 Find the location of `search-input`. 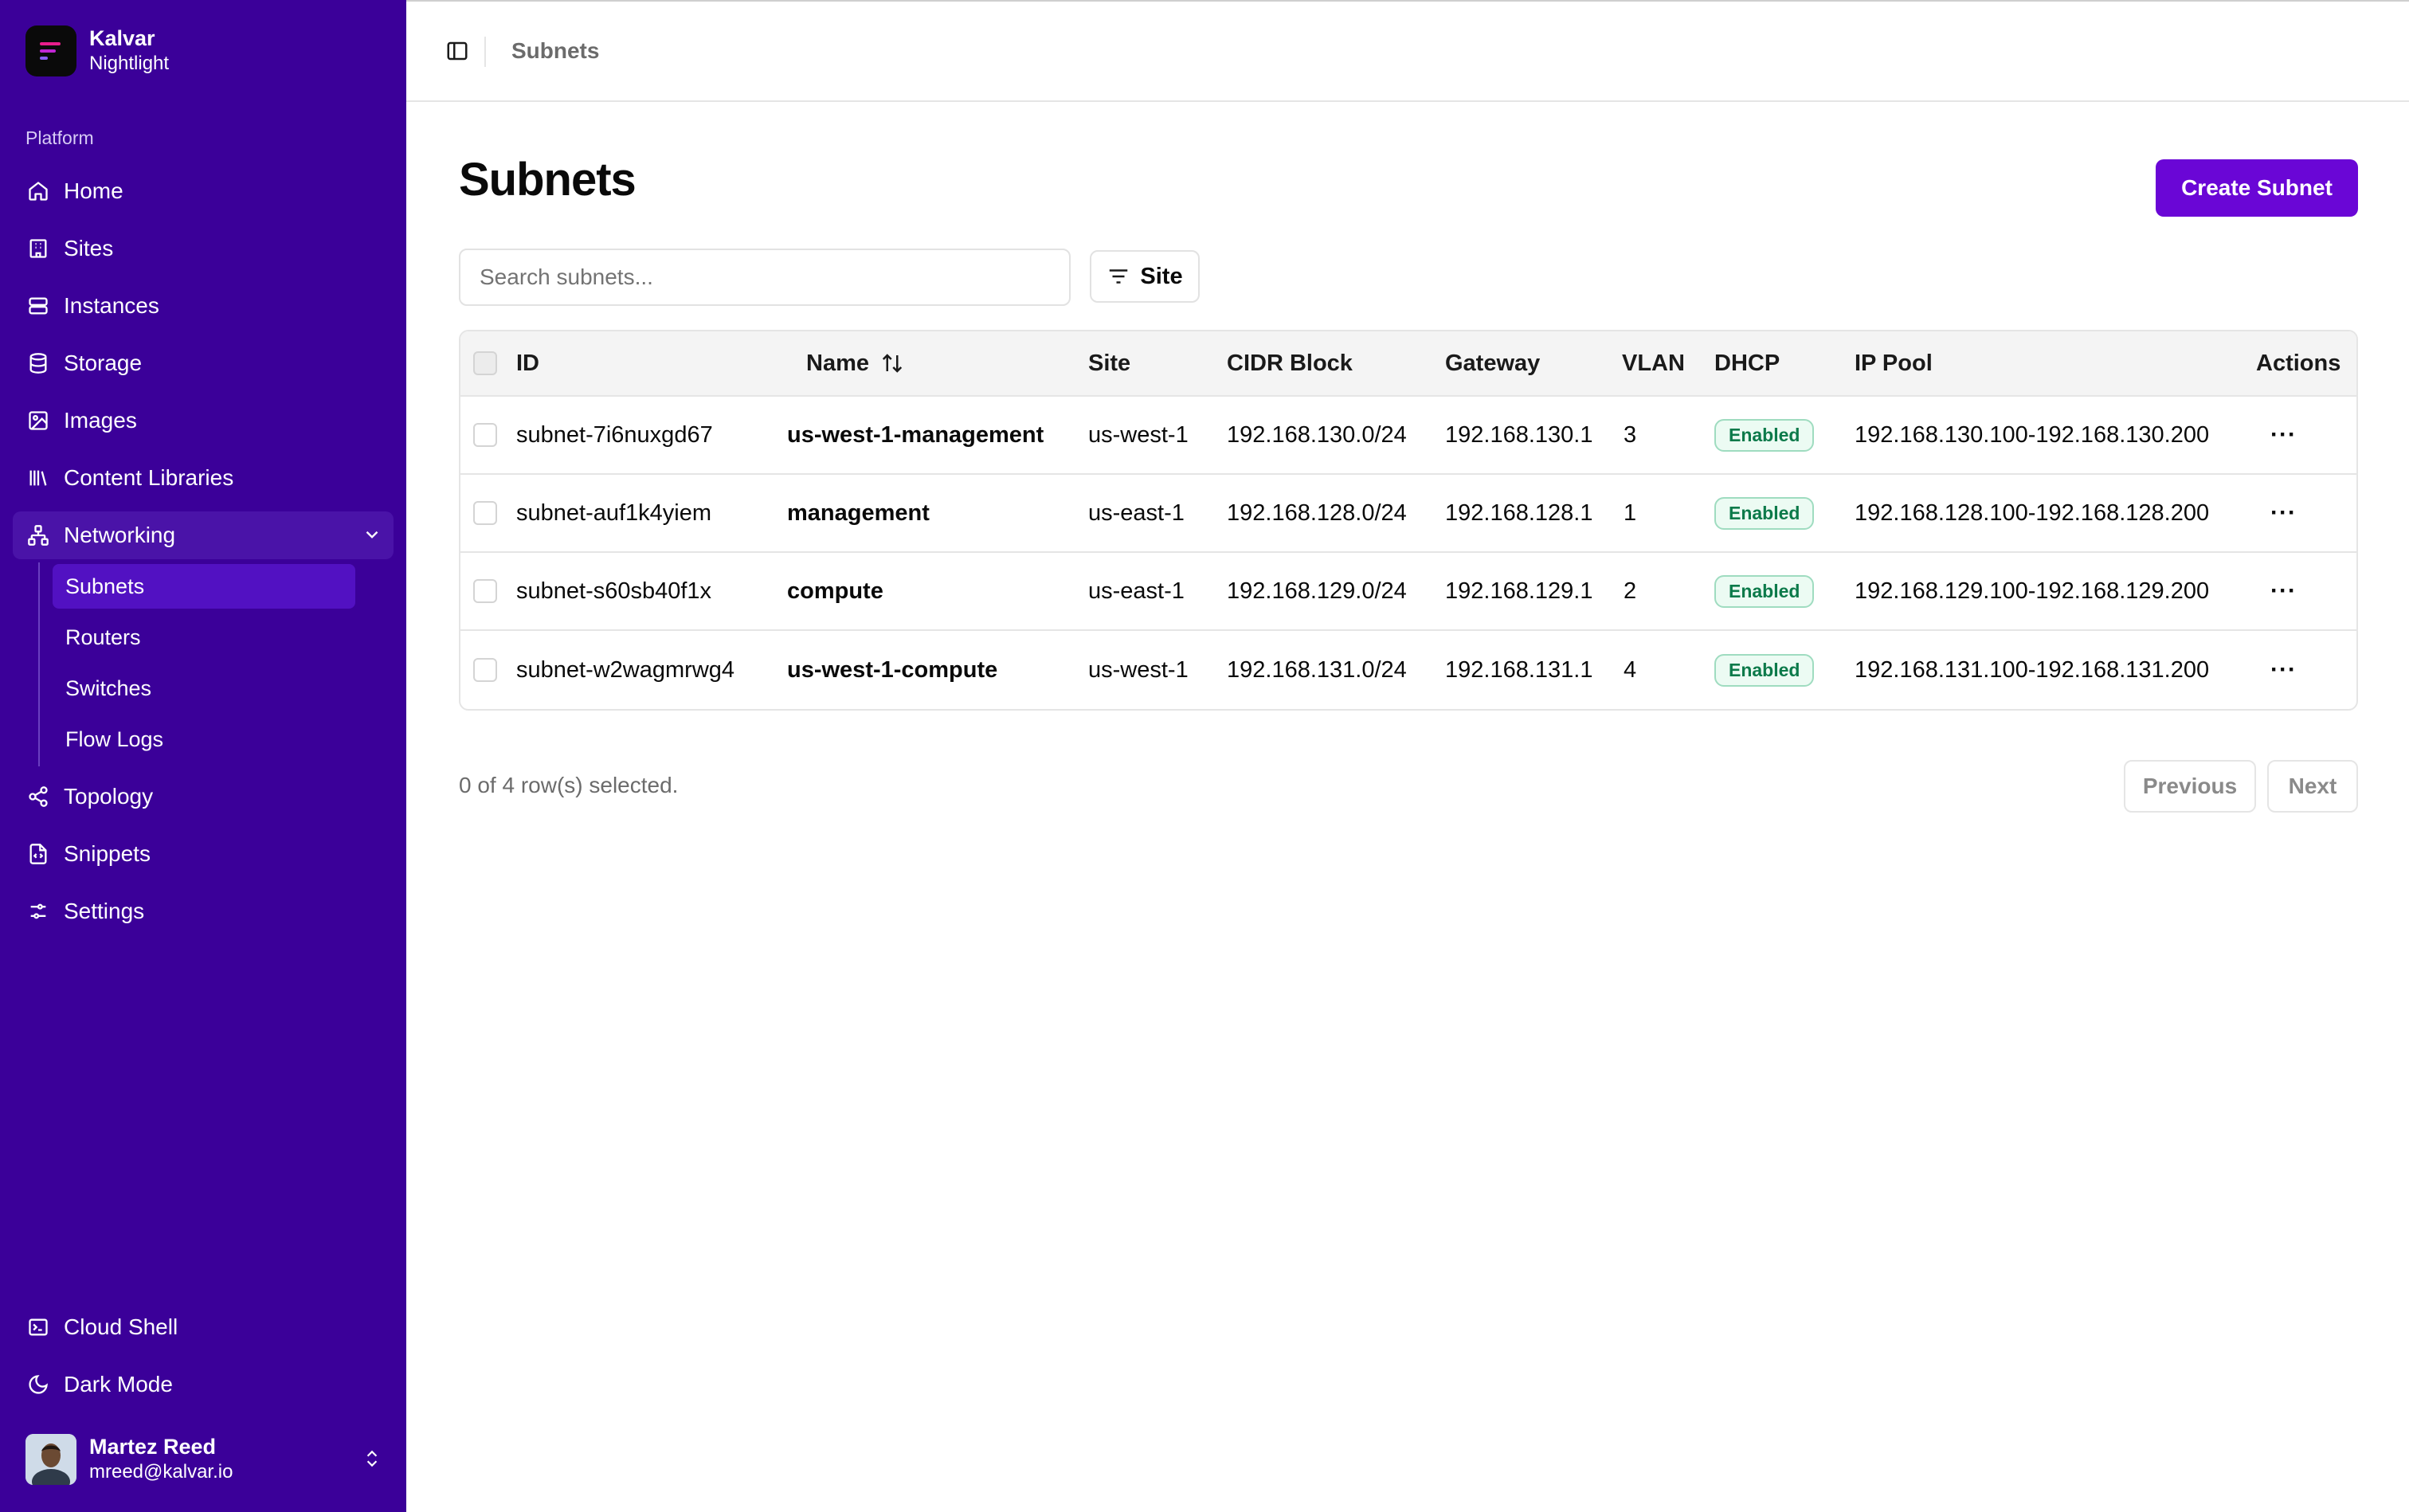

search-input is located at coordinates (765, 277).